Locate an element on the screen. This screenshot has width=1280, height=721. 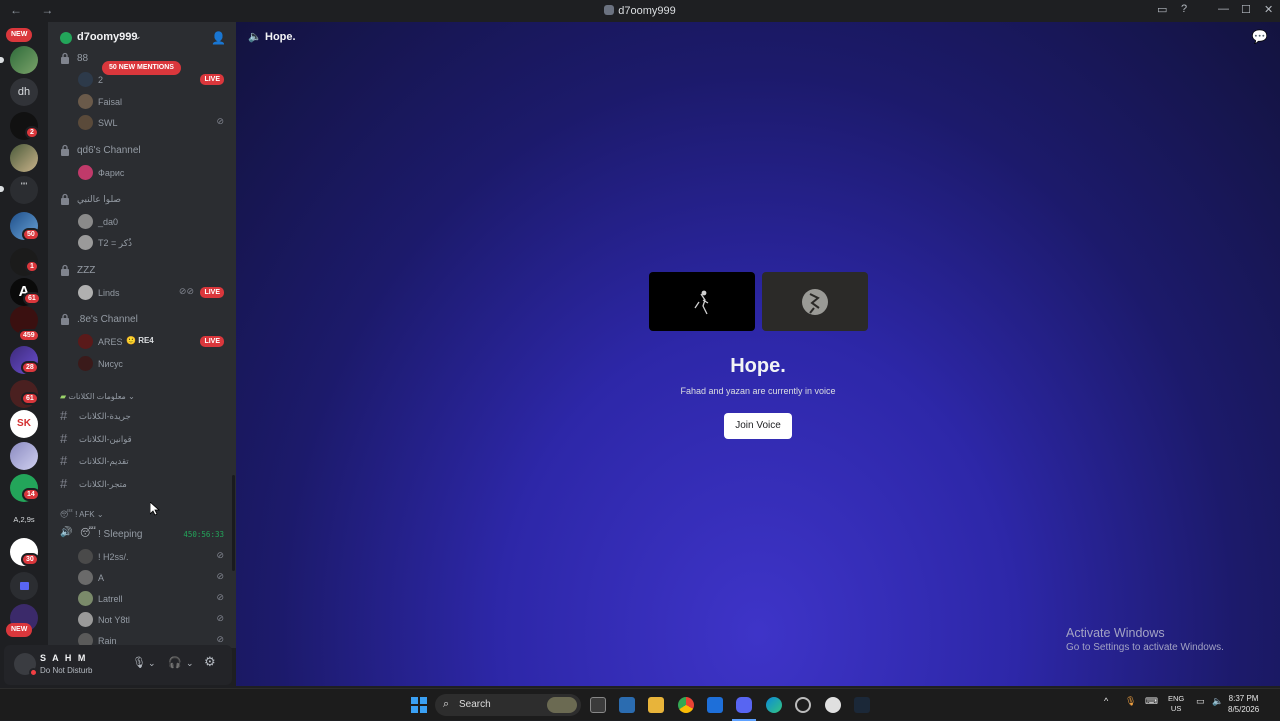
text-channel: # متجر-الكلانات is located at coordinates (142, 484).